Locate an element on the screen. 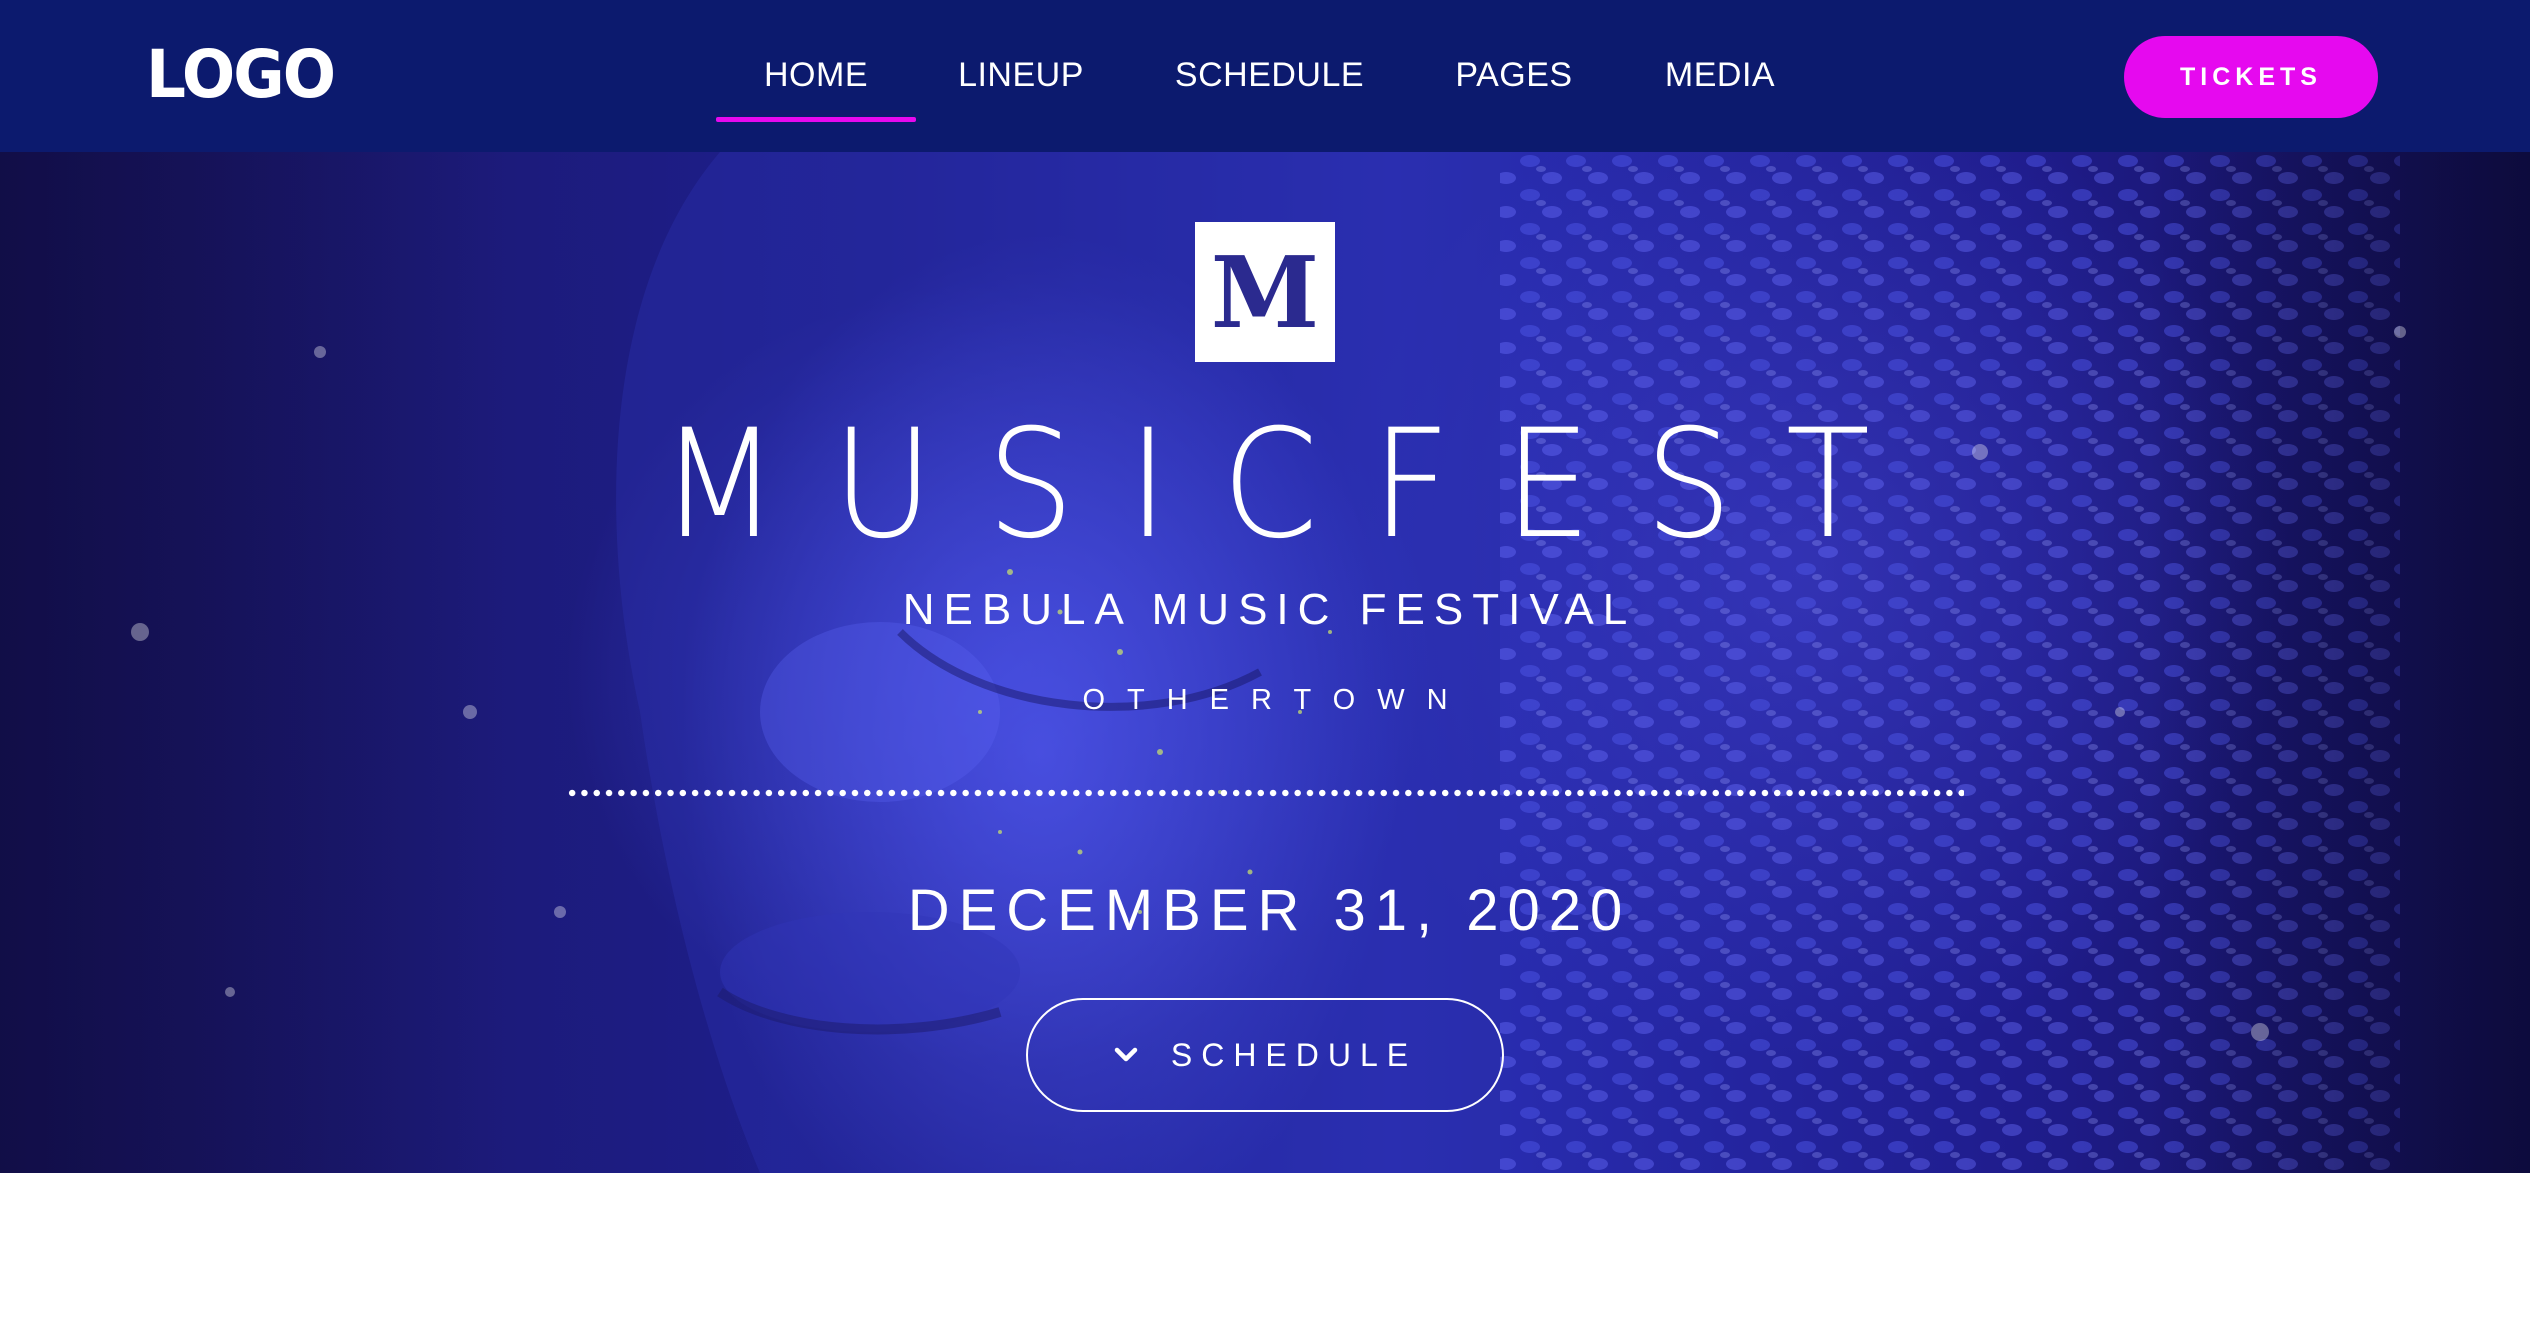 This screenshot has width=2530, height=1330. content-area is located at coordinates (1265, 1251).